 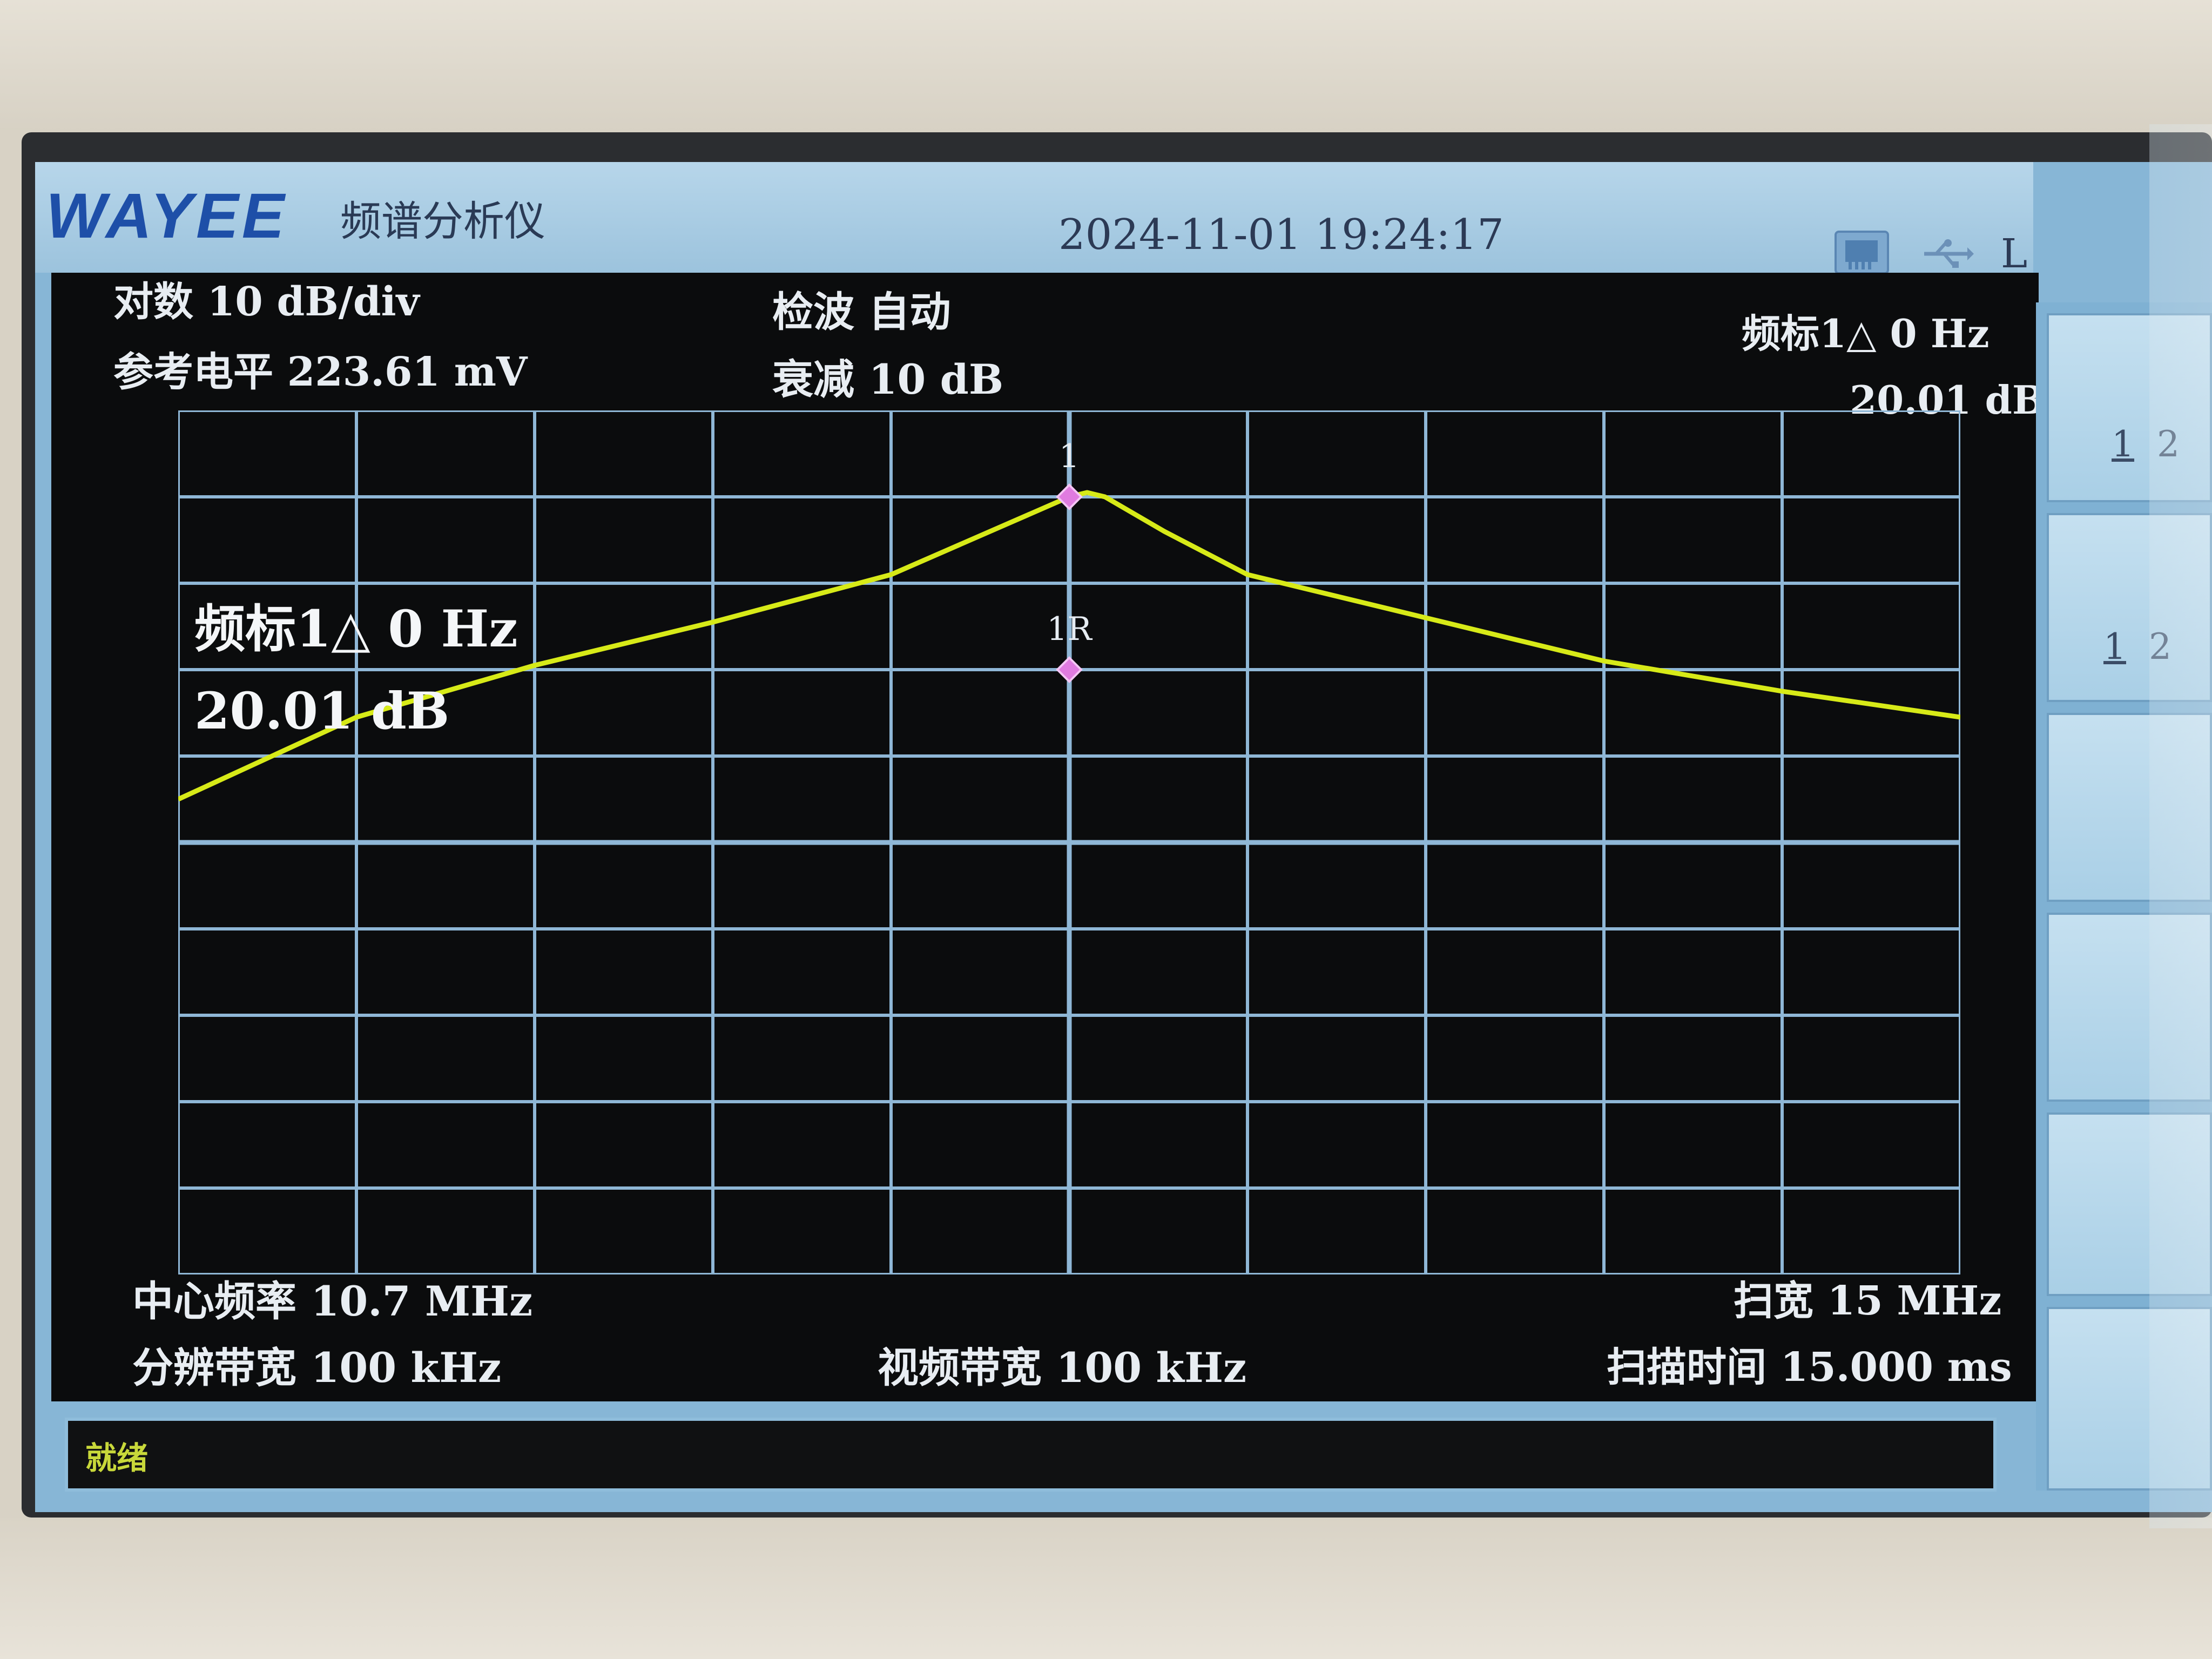 What do you see at coordinates (322, 711) in the screenshot?
I see `marker-readout-line2: 20.01 dB` at bounding box center [322, 711].